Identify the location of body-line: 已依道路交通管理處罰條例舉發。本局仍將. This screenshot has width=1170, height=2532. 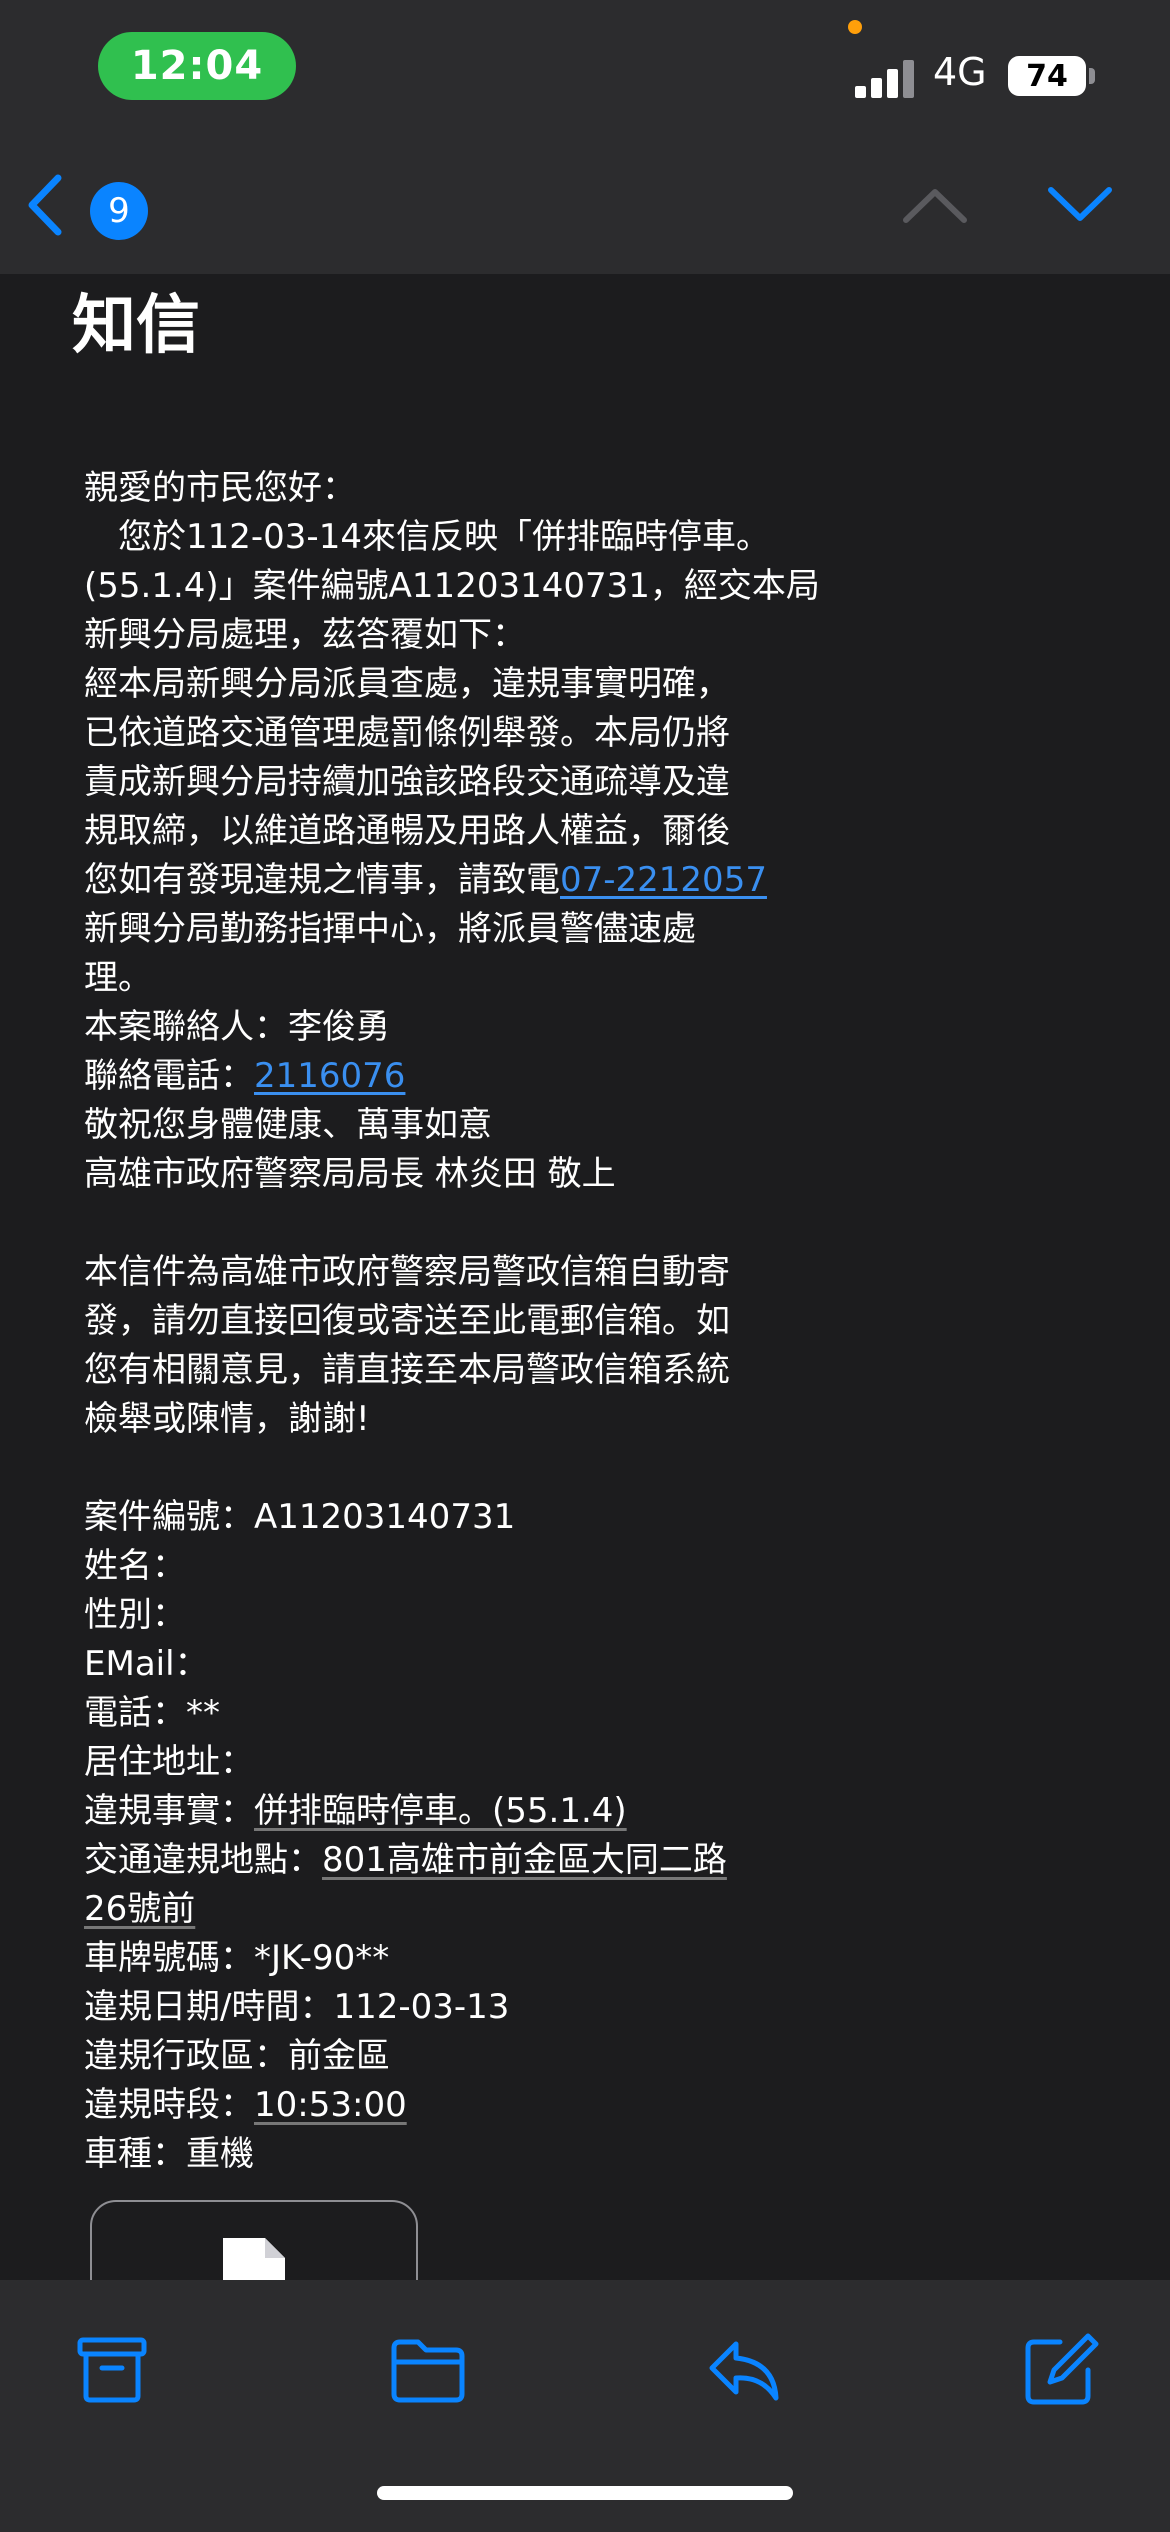
(407, 733).